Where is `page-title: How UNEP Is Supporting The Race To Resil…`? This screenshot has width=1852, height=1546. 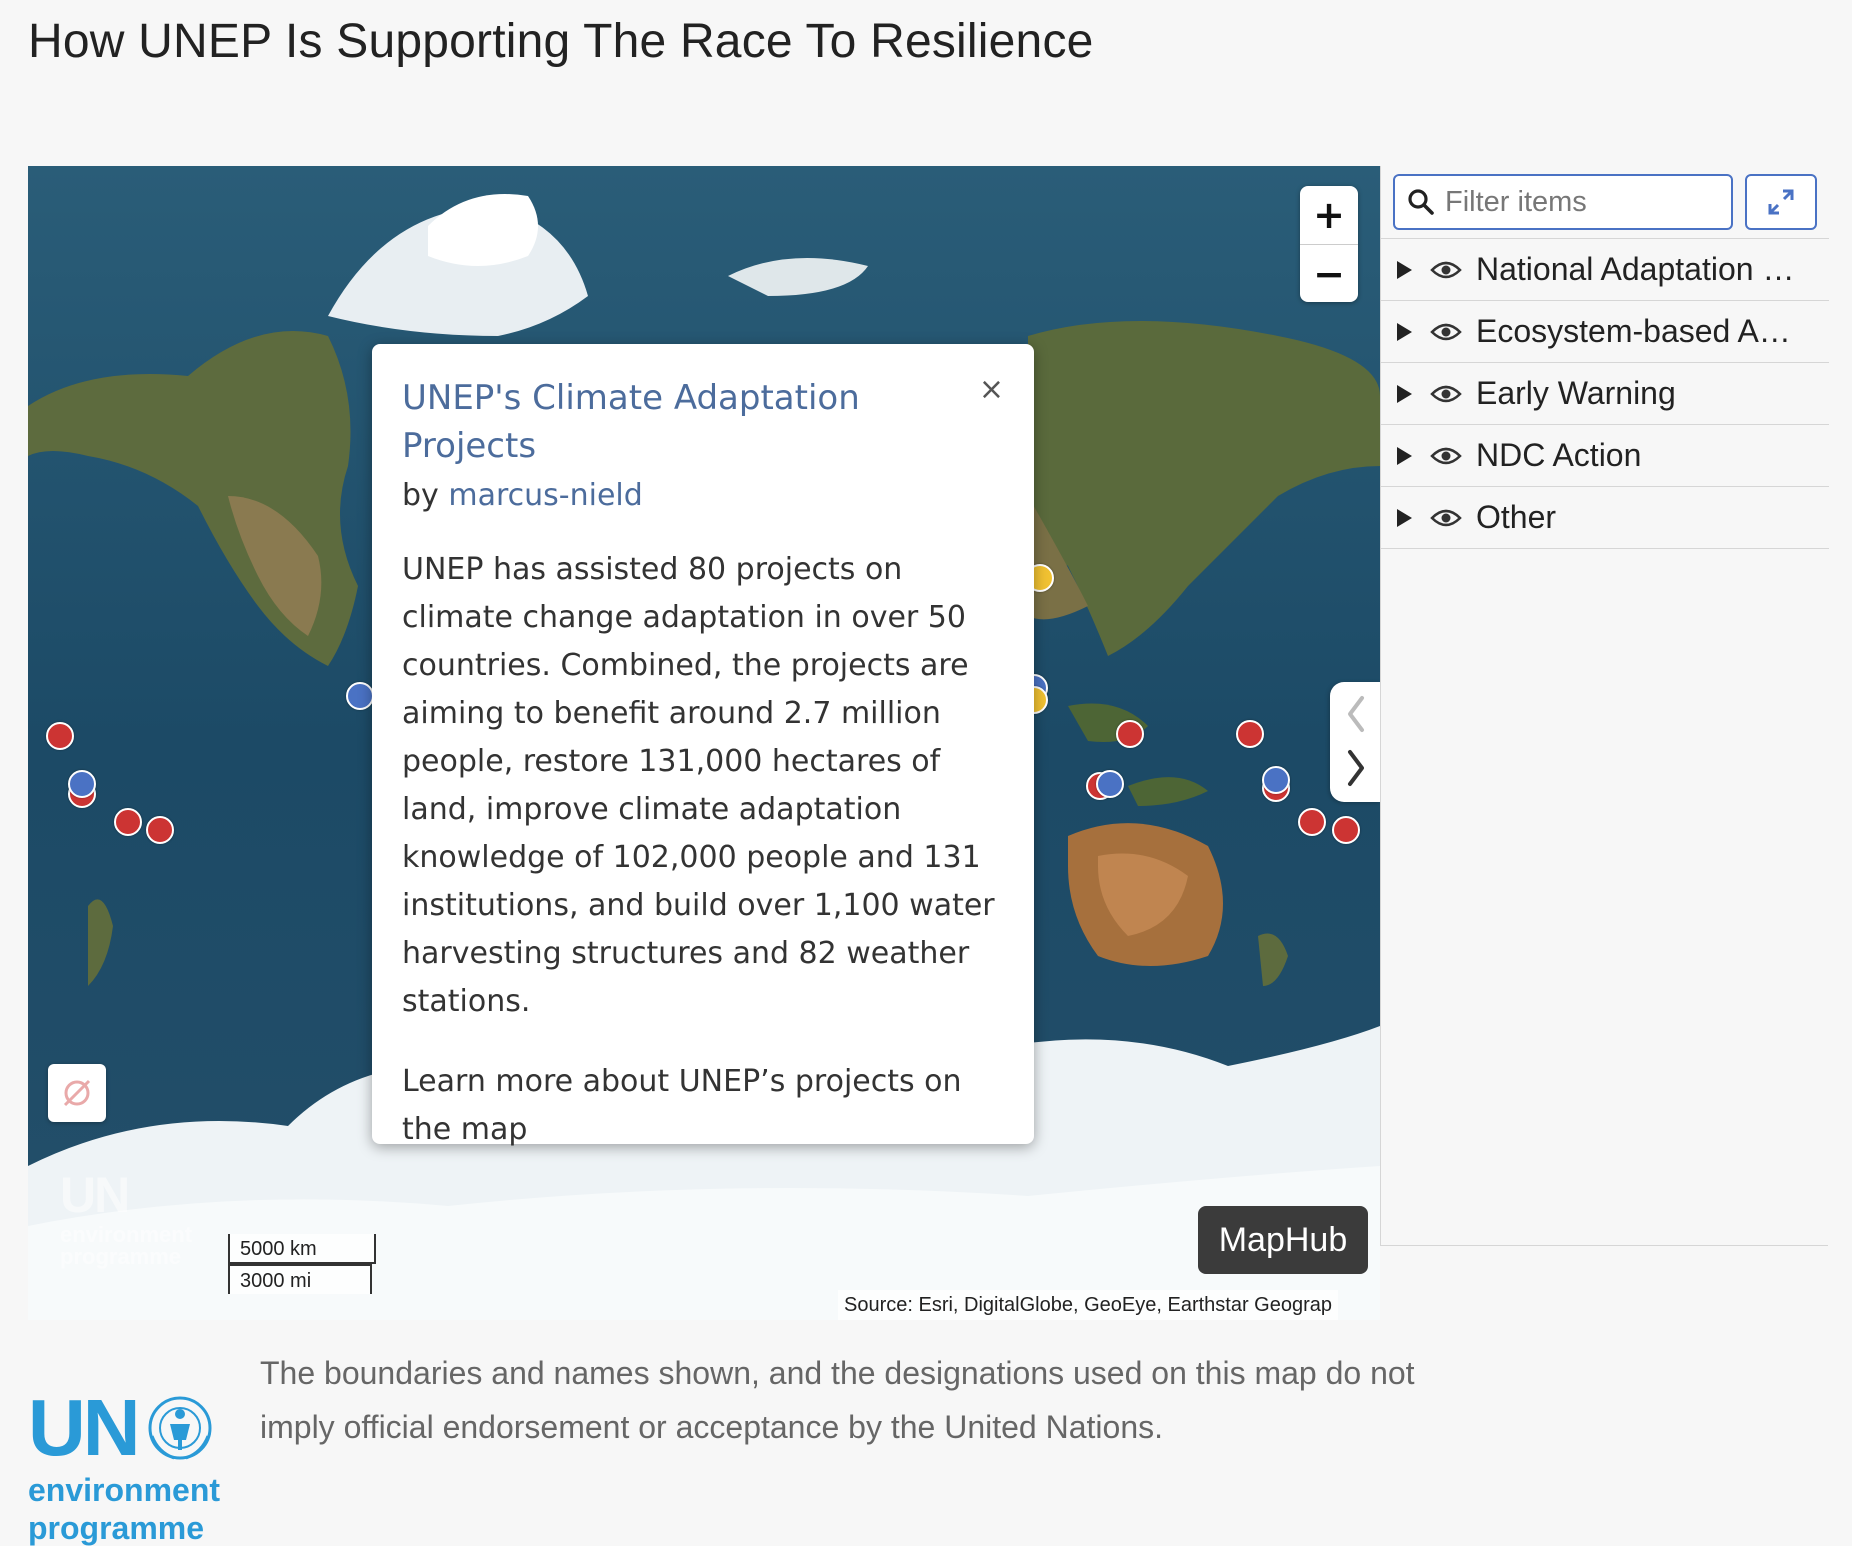 page-title: How UNEP Is Supporting The Race To Resil… is located at coordinates (561, 41).